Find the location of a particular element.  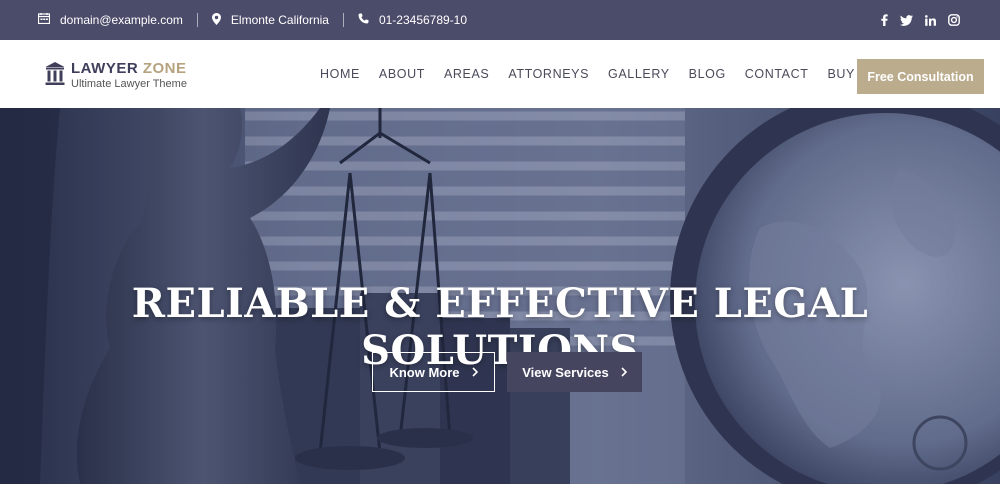

envelope-icon is located at coordinates (48, 20).